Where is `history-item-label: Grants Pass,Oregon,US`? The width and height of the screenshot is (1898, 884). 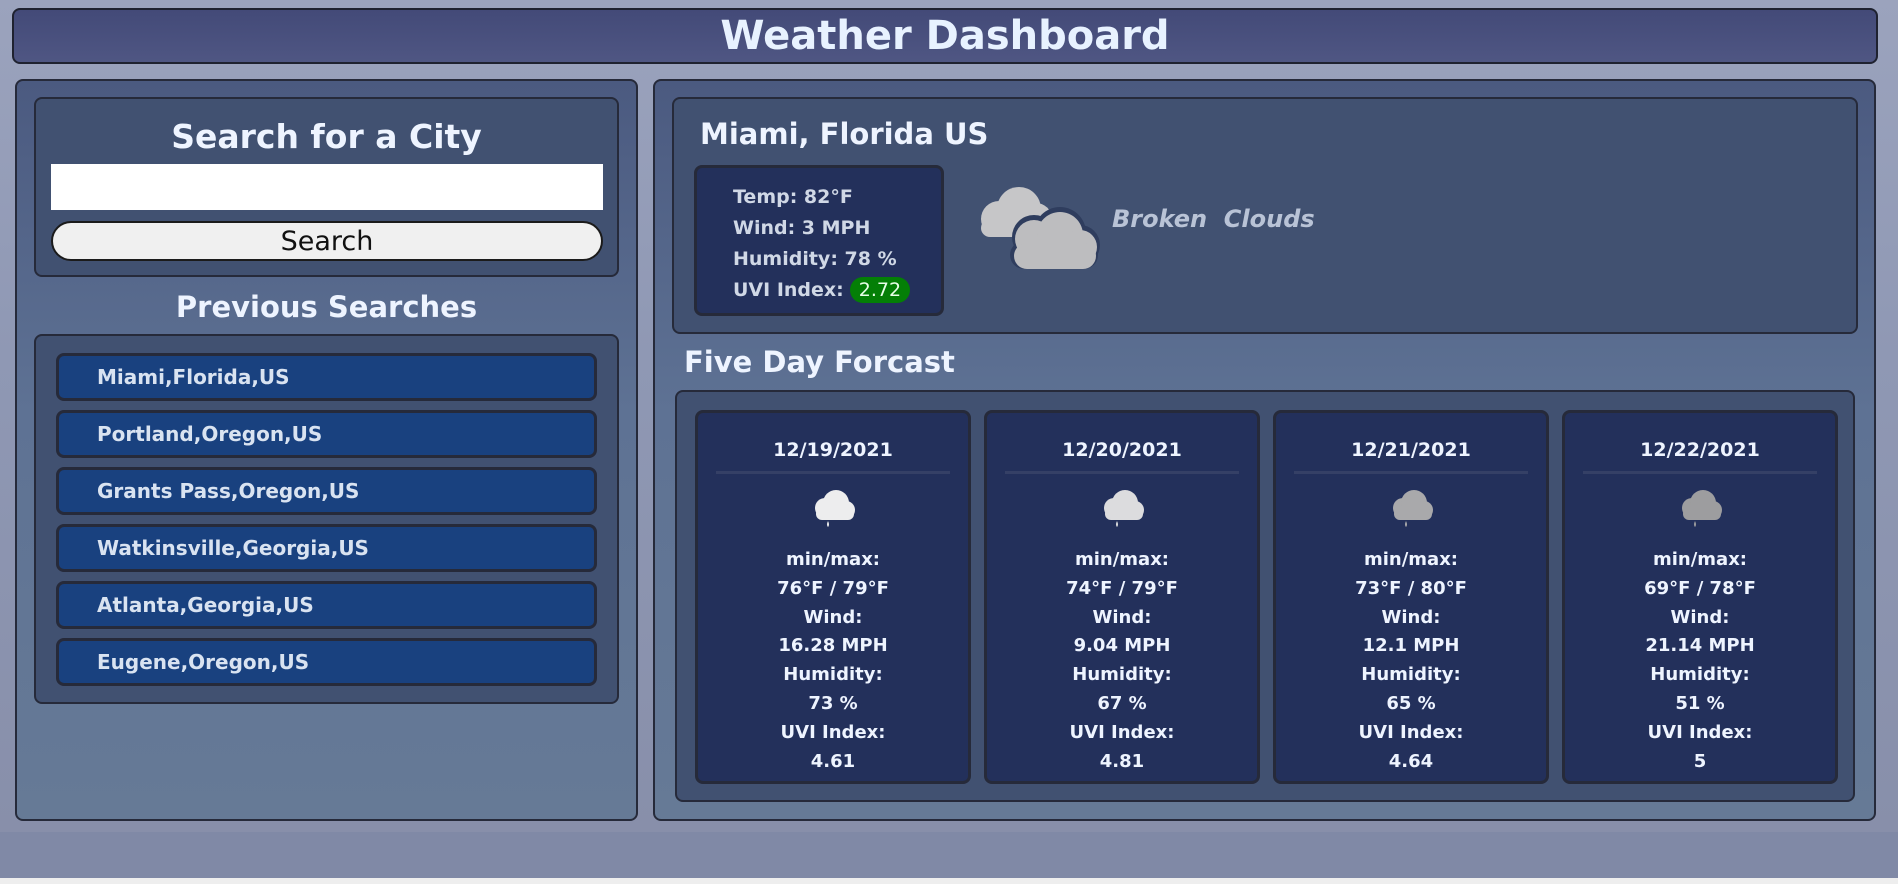 history-item-label: Grants Pass,Oregon,US is located at coordinates (228, 491).